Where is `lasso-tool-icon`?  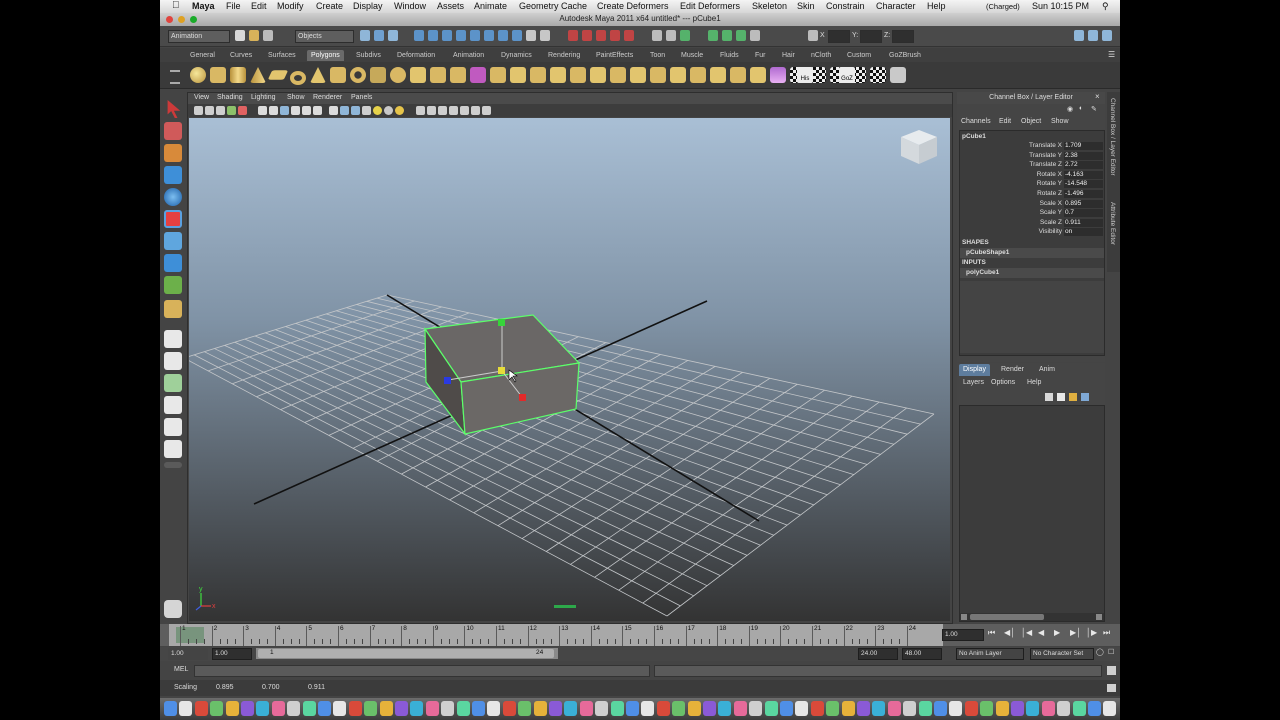
lasso-tool-icon is located at coordinates (173, 131).